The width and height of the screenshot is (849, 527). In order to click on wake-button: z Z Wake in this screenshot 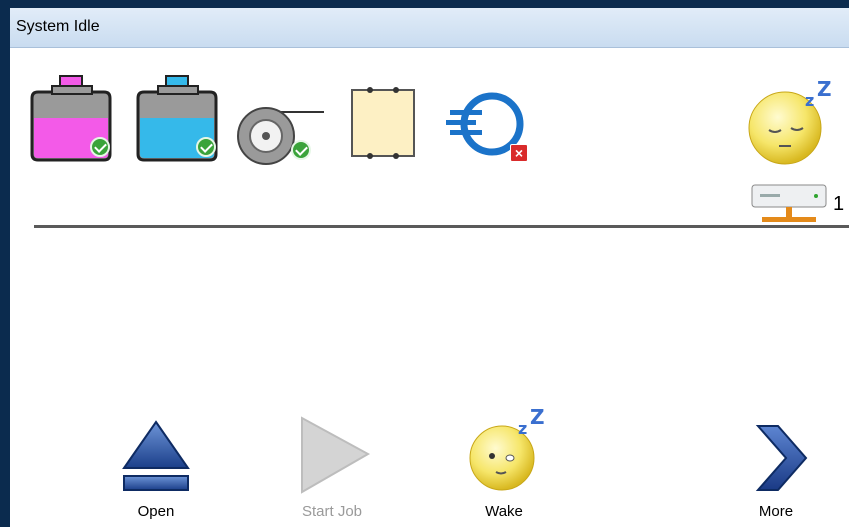, I will do `click(504, 466)`.